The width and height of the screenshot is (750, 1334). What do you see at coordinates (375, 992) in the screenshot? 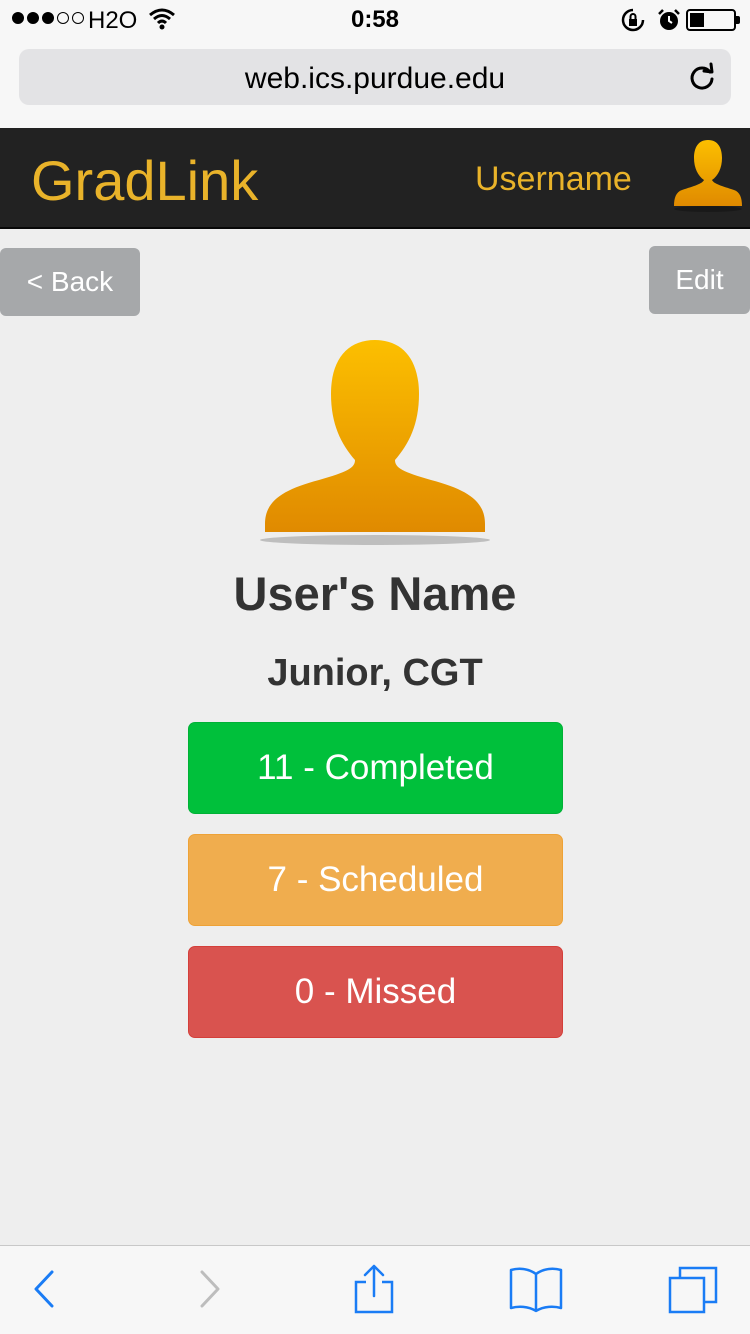
I see `missed-button: 0 - Missed` at bounding box center [375, 992].